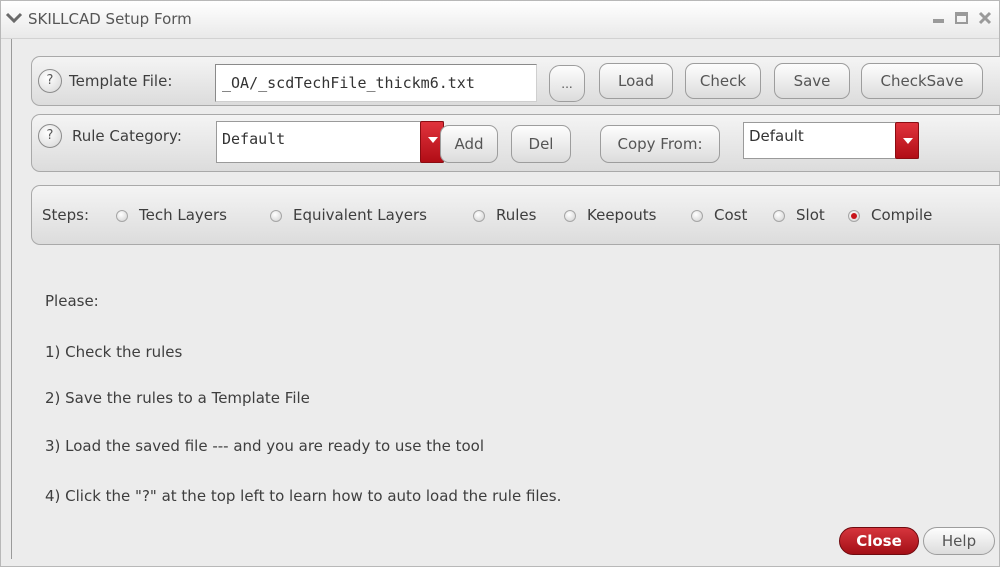 The width and height of the screenshot is (1000, 567). What do you see at coordinates (183, 215) in the screenshot?
I see `step-tech-layers-label: Tech Layers` at bounding box center [183, 215].